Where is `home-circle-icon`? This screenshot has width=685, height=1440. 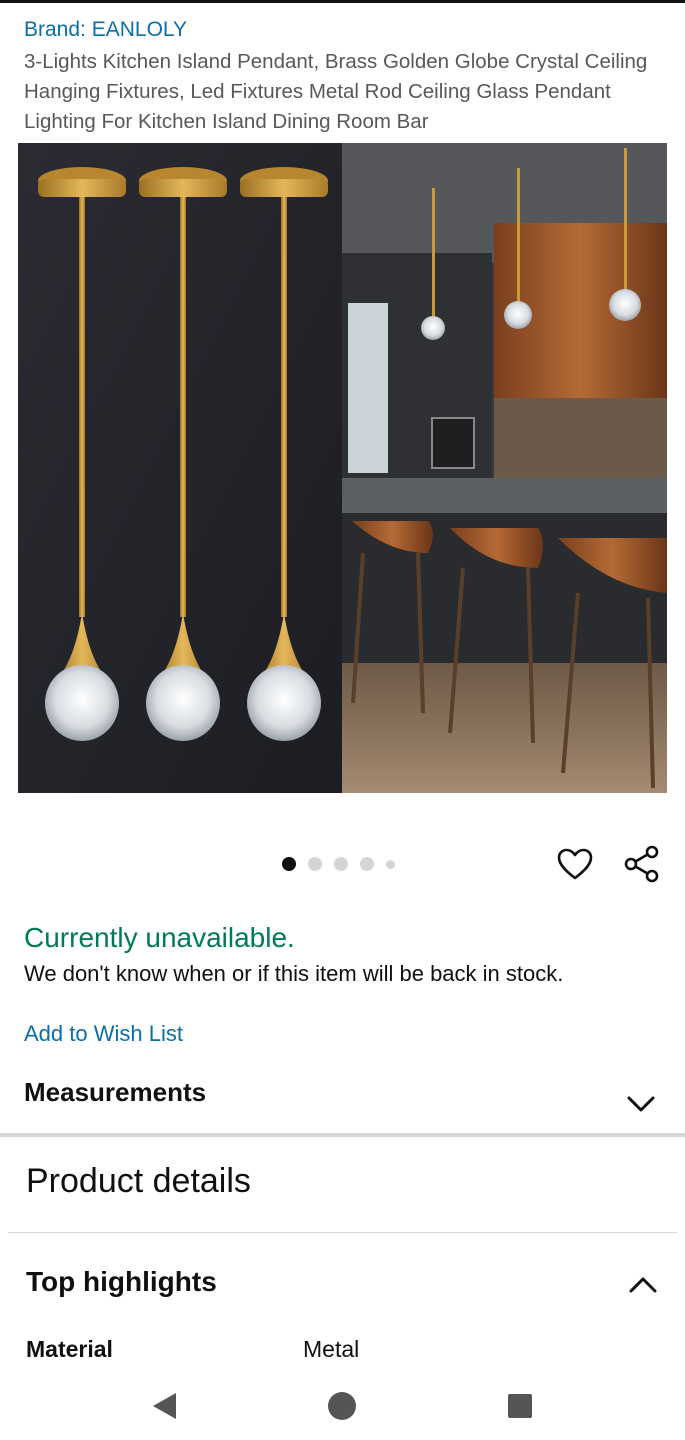
home-circle-icon is located at coordinates (342, 1406).